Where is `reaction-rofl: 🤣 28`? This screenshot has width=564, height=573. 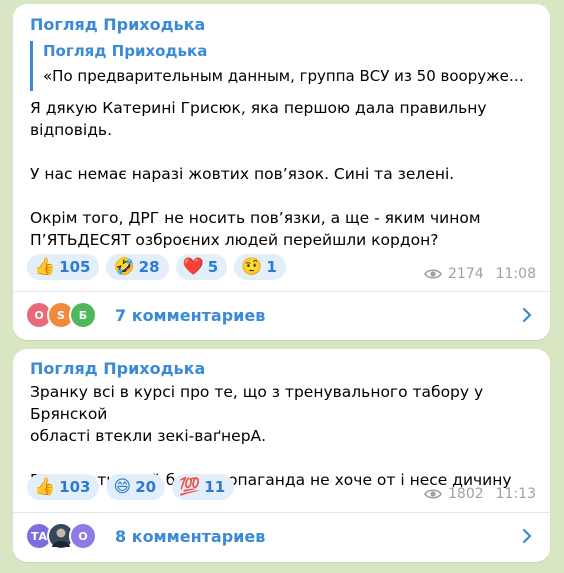 reaction-rofl: 🤣 28 is located at coordinates (137, 267).